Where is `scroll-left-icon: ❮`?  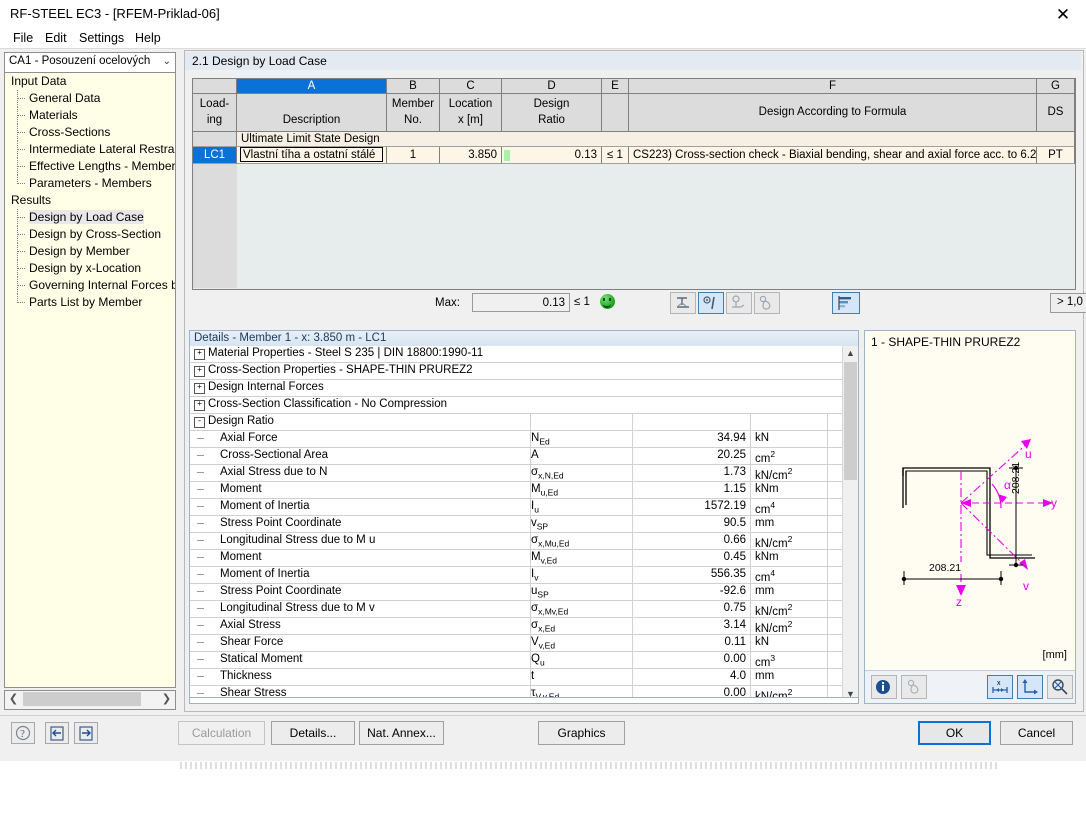 scroll-left-icon: ❮ is located at coordinates (13, 699).